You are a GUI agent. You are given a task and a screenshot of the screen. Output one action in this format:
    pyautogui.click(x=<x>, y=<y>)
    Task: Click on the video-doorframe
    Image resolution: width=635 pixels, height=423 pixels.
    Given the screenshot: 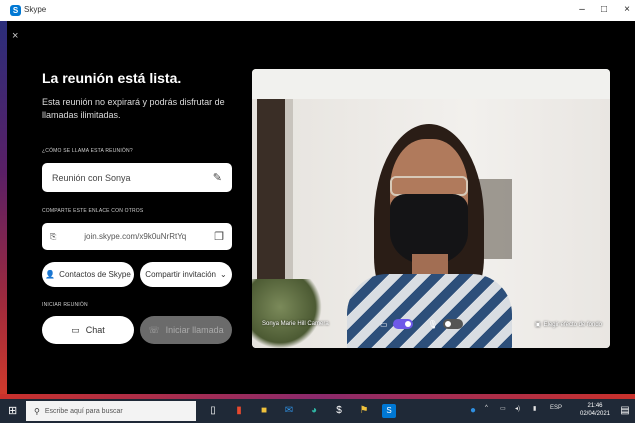 What is the action you would take?
    pyautogui.click(x=289, y=194)
    